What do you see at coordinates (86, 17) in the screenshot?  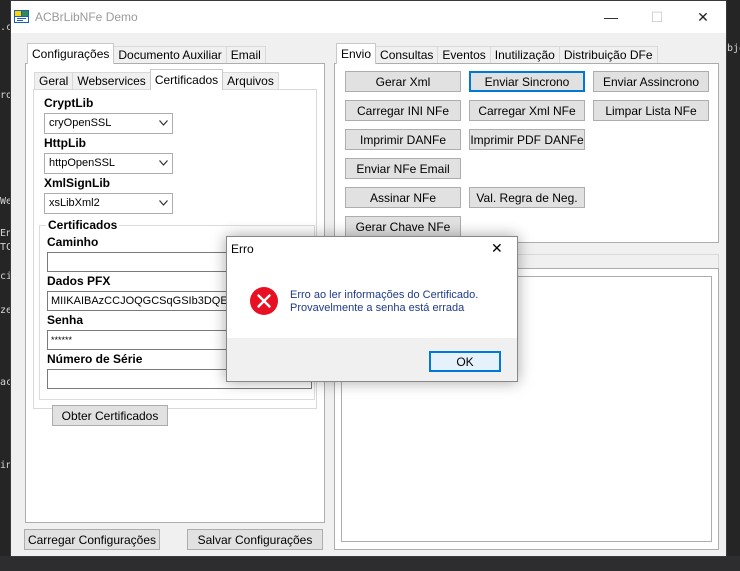 I see `window-title: ACBrLibNFe Demo` at bounding box center [86, 17].